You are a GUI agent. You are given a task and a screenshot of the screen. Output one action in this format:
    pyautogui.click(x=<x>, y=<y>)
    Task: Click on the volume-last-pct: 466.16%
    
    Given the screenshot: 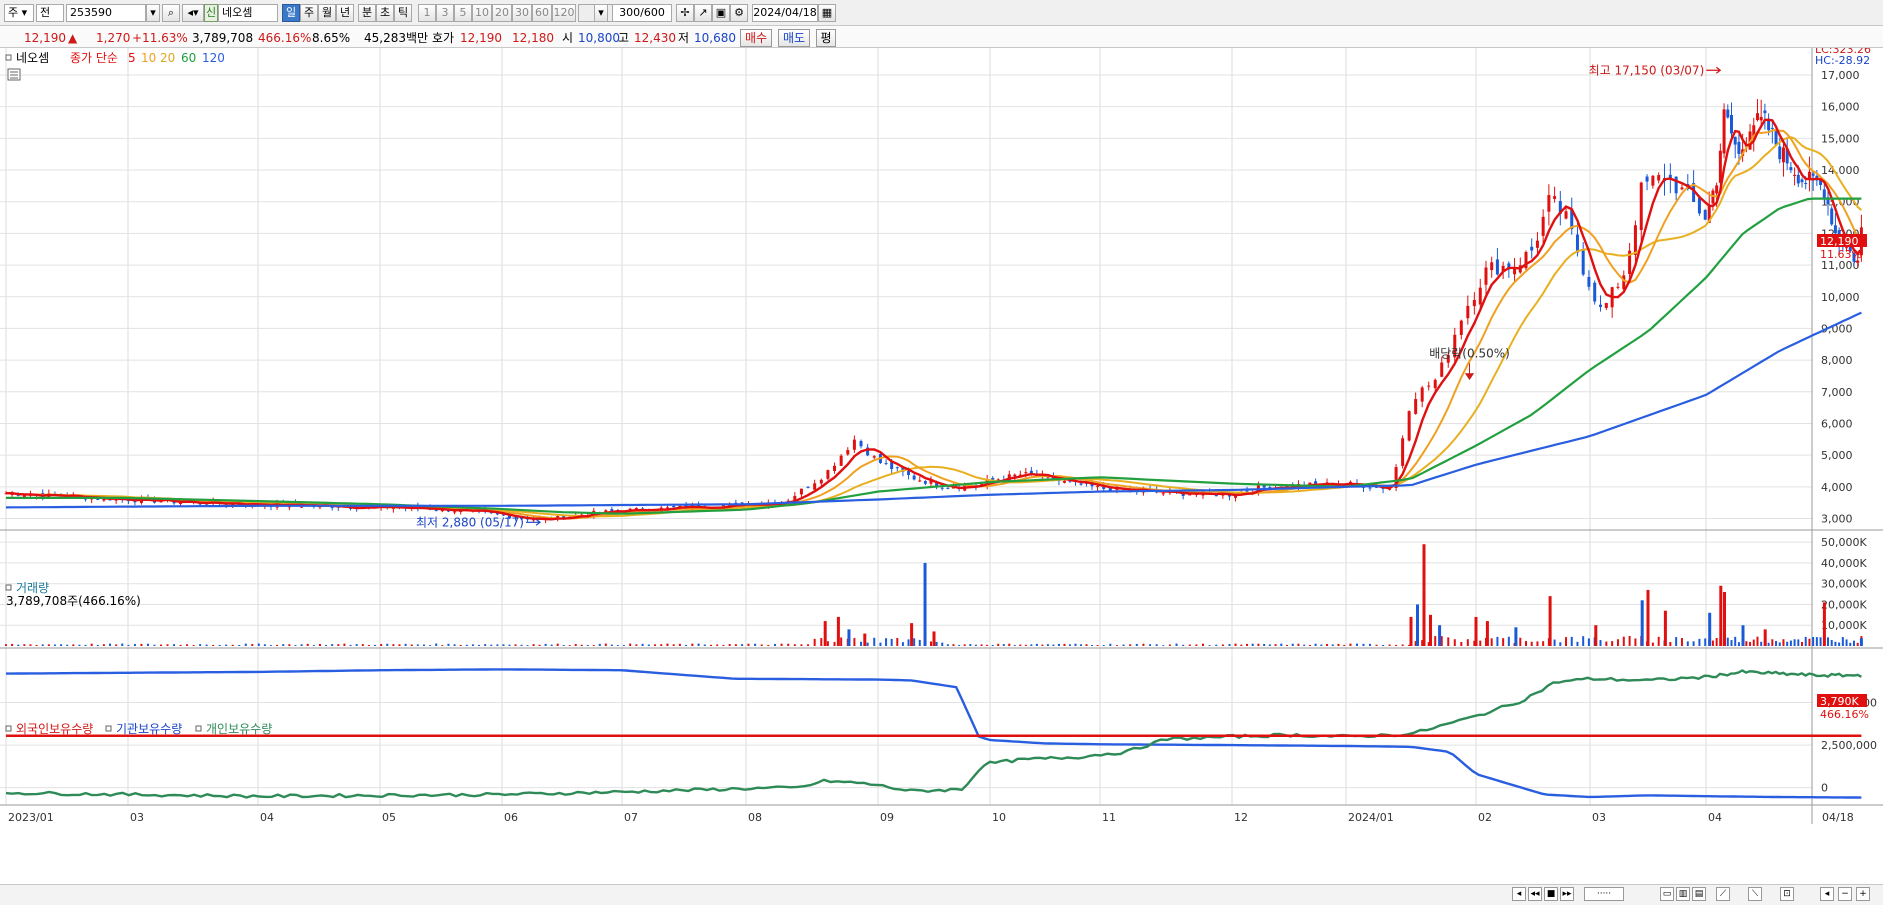 What is the action you would take?
    pyautogui.click(x=1844, y=714)
    